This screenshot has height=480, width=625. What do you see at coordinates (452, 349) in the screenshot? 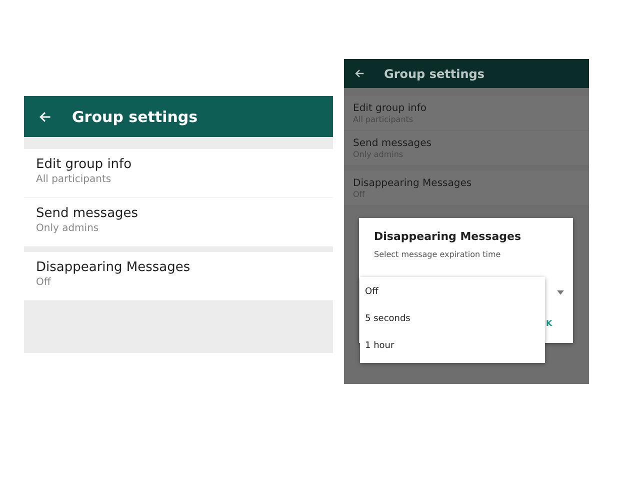
I see `menu-option: 1 hour` at bounding box center [452, 349].